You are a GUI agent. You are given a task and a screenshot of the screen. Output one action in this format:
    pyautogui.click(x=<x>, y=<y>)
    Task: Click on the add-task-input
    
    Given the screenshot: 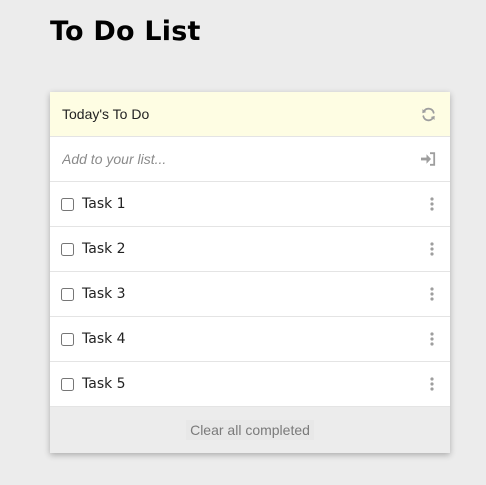 What is the action you would take?
    pyautogui.click(x=241, y=159)
    